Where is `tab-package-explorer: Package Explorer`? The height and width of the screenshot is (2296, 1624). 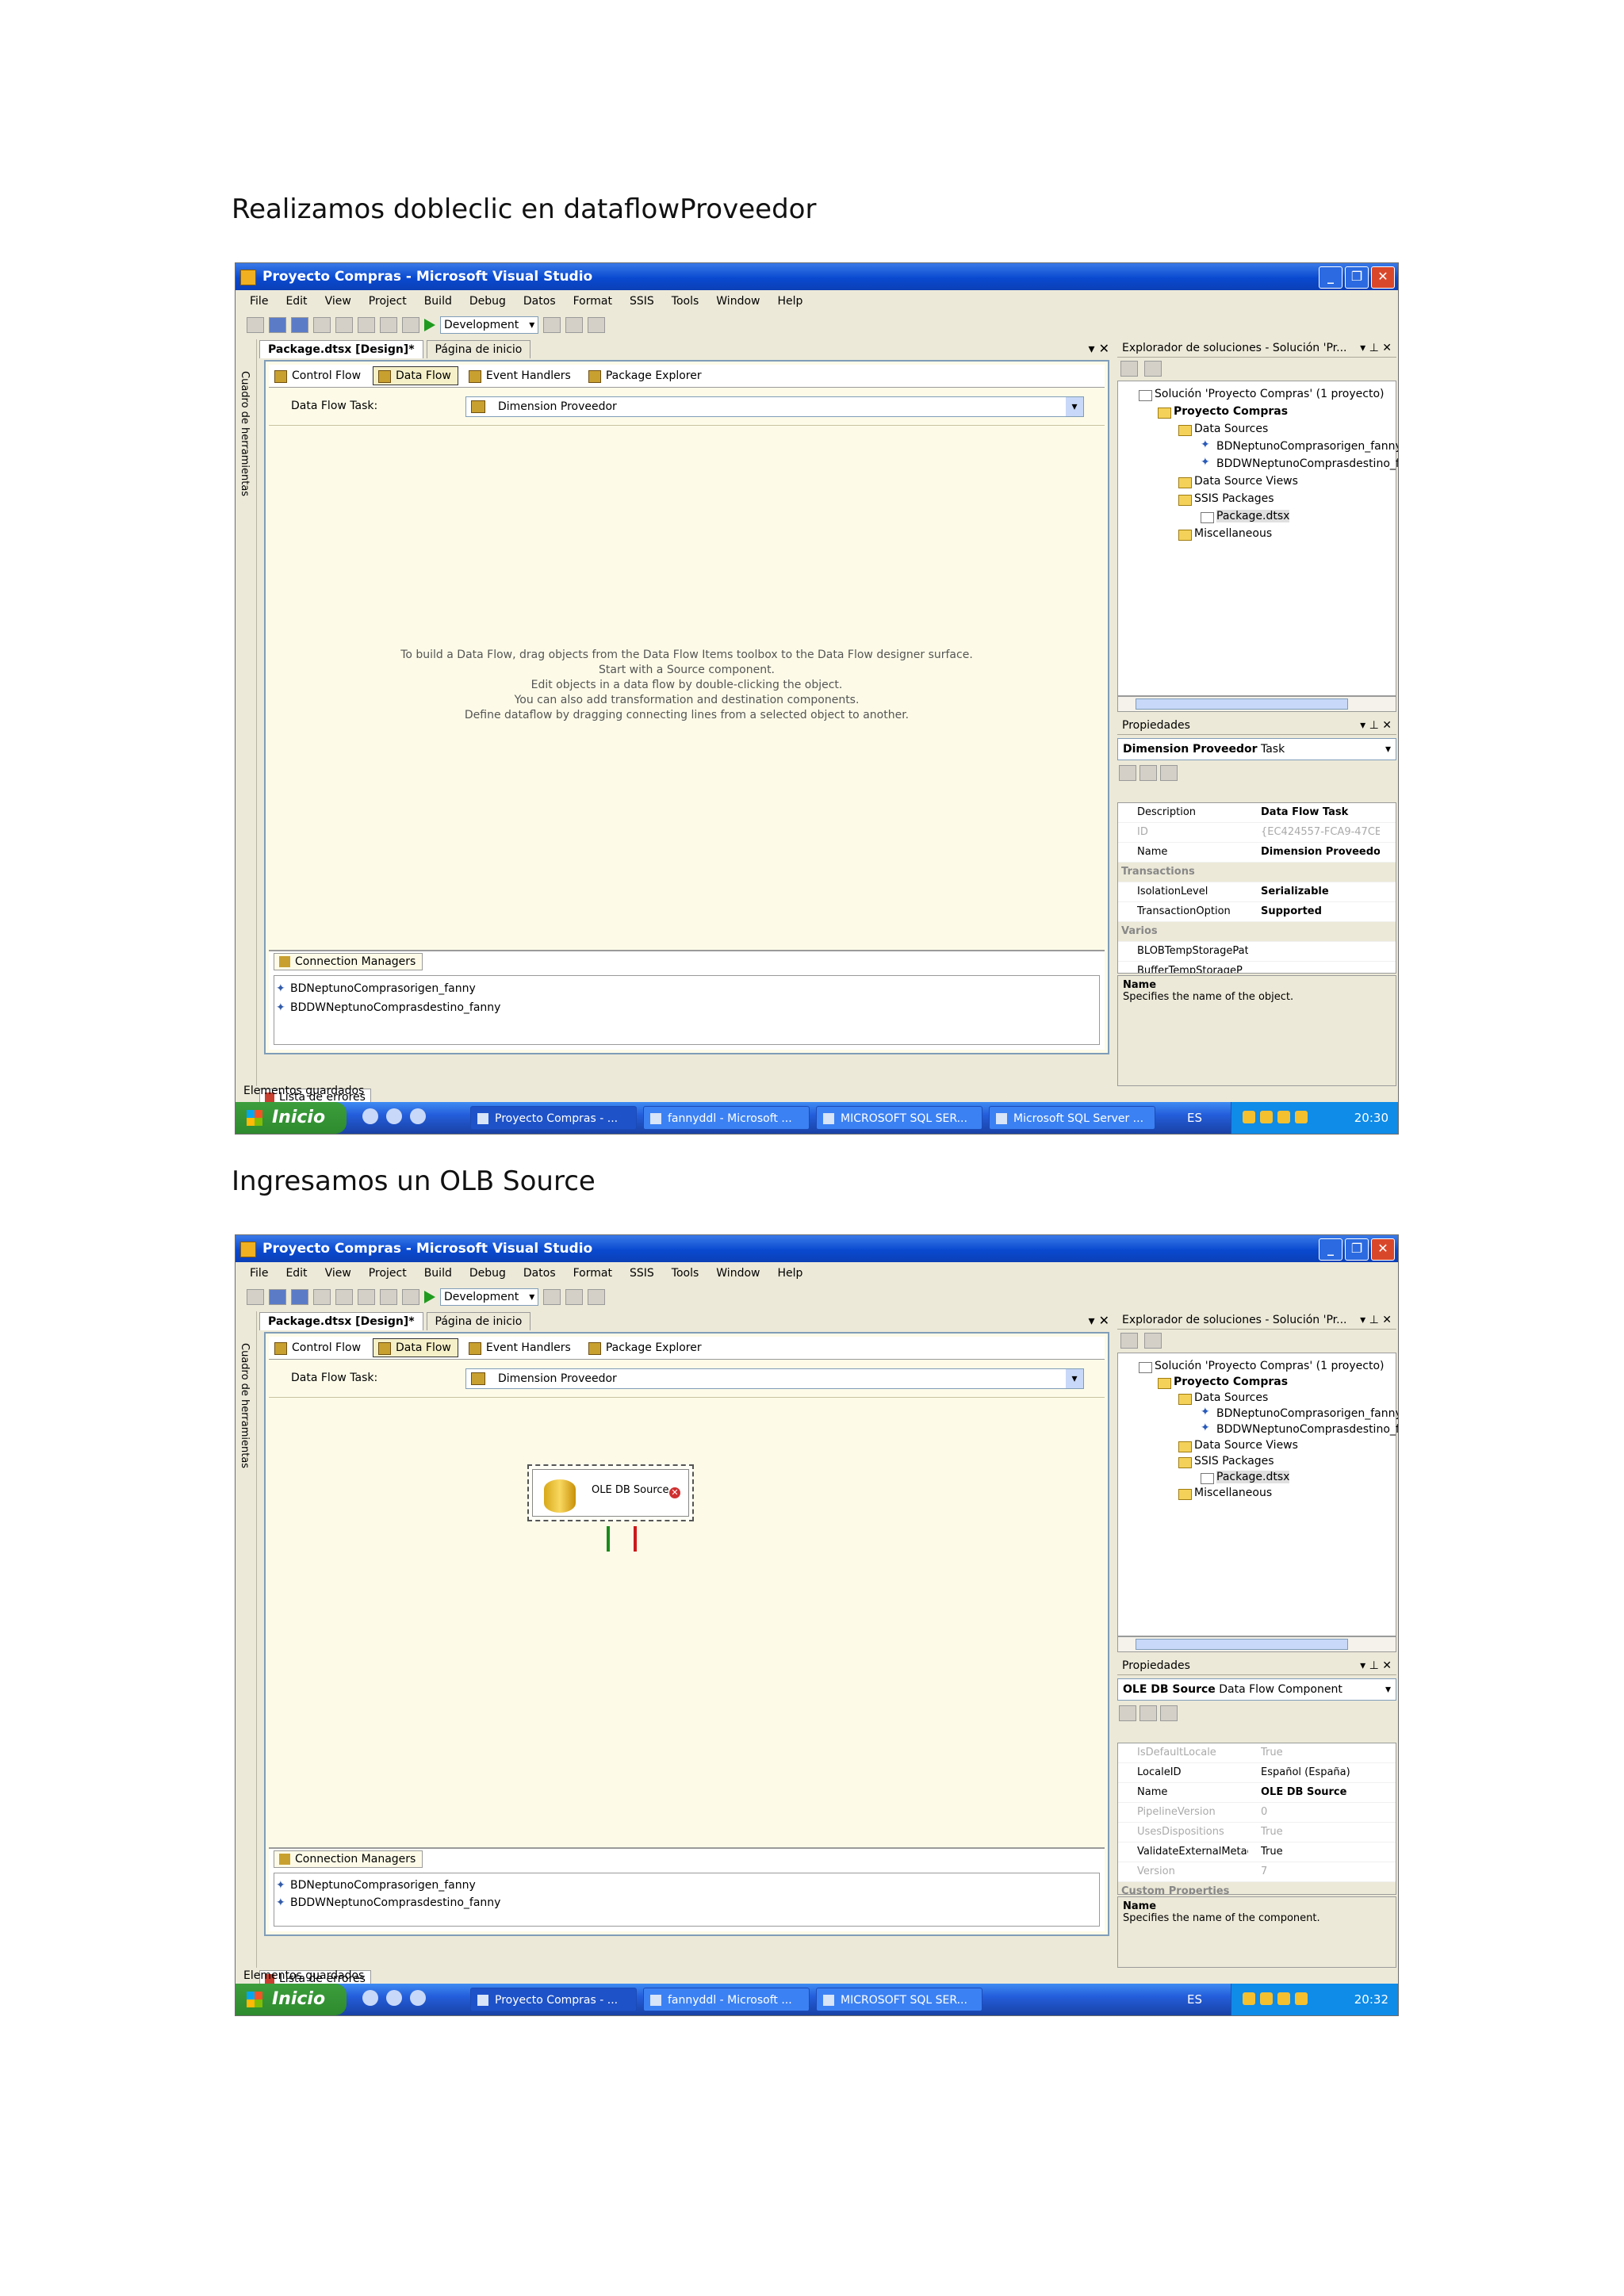 tab-package-explorer: Package Explorer is located at coordinates (646, 1348).